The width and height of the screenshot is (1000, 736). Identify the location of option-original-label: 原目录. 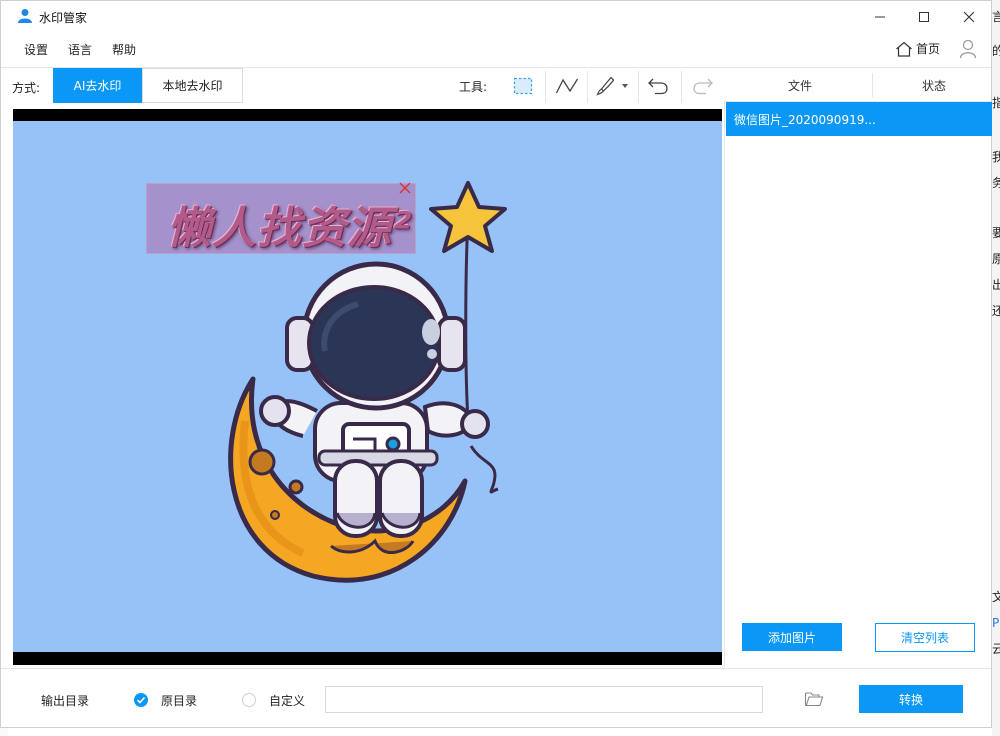
(179, 701).